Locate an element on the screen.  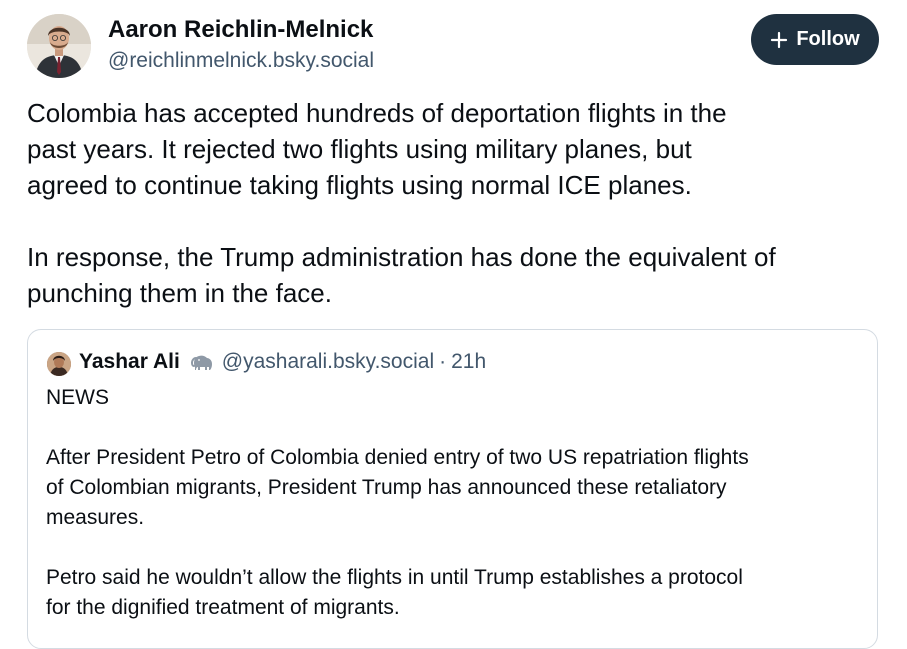
quoted-post-header: Yashar Ali @yasharali.bsky.social · 21h is located at coordinates (282, 362).